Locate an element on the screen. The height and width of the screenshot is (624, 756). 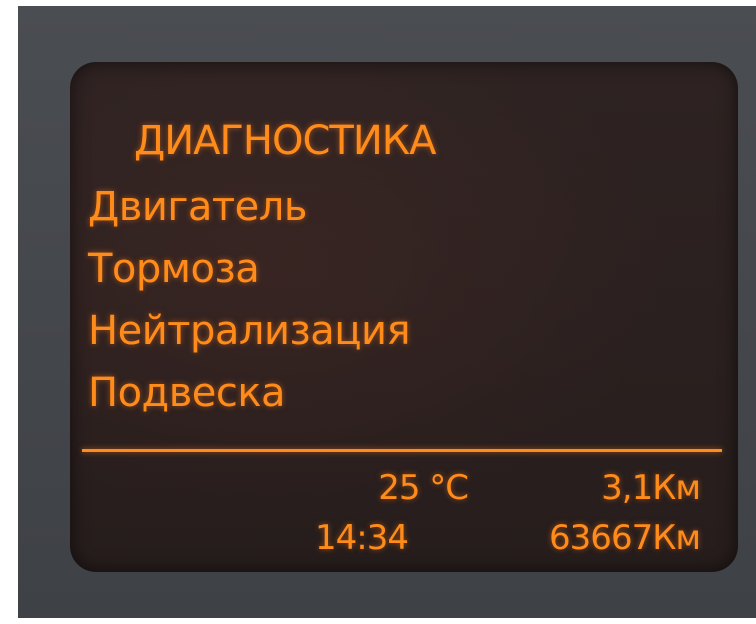
trip-distance: 3,1Км is located at coordinates (651, 488).